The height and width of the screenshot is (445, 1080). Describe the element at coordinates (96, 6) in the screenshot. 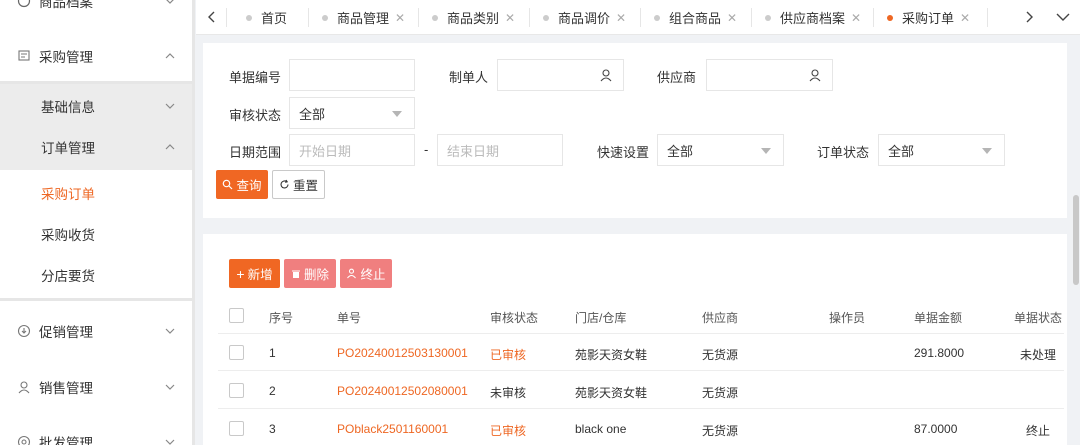

I see `sidebar-item-product-archive: 商品档案` at that location.